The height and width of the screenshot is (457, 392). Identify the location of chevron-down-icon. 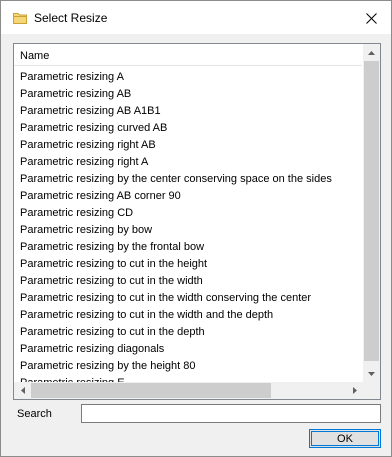
(371, 373).